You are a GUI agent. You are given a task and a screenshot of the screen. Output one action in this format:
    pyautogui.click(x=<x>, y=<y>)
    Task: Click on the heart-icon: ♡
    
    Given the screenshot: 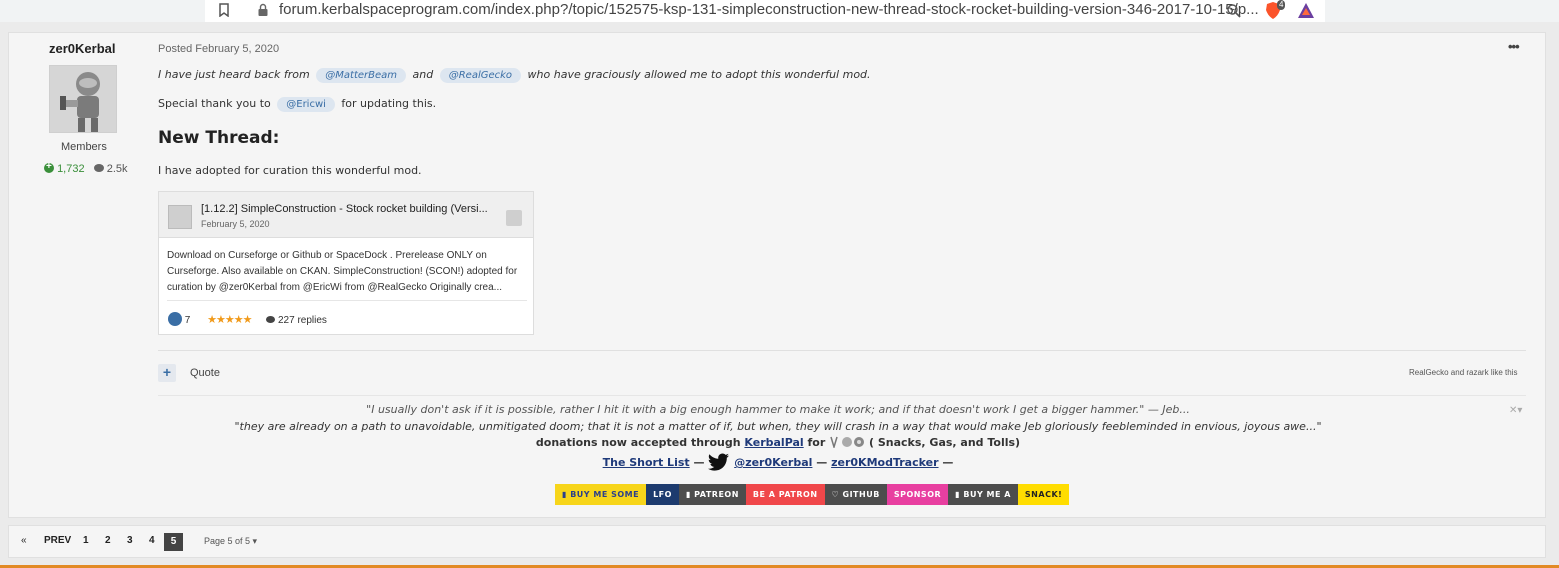 What is the action you would take?
    pyautogui.click(x=837, y=494)
    